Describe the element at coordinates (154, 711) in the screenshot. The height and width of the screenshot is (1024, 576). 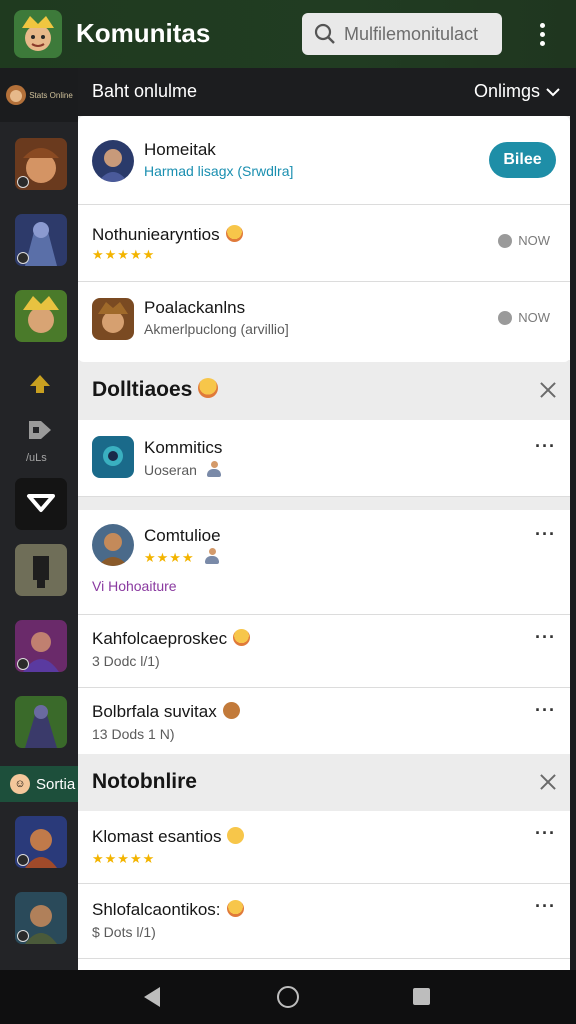
I see `list-item-title: Bolbrfala suvitax` at that location.